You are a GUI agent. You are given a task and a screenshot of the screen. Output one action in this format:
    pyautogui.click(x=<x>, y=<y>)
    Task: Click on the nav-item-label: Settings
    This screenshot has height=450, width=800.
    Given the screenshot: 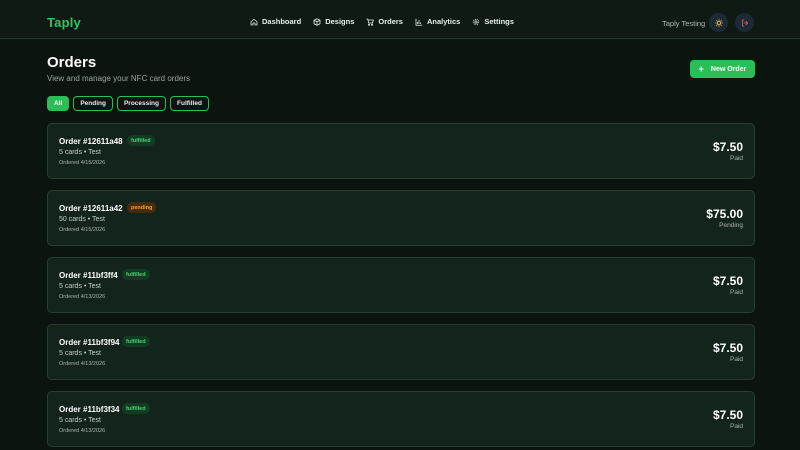 What is the action you would take?
    pyautogui.click(x=499, y=21)
    